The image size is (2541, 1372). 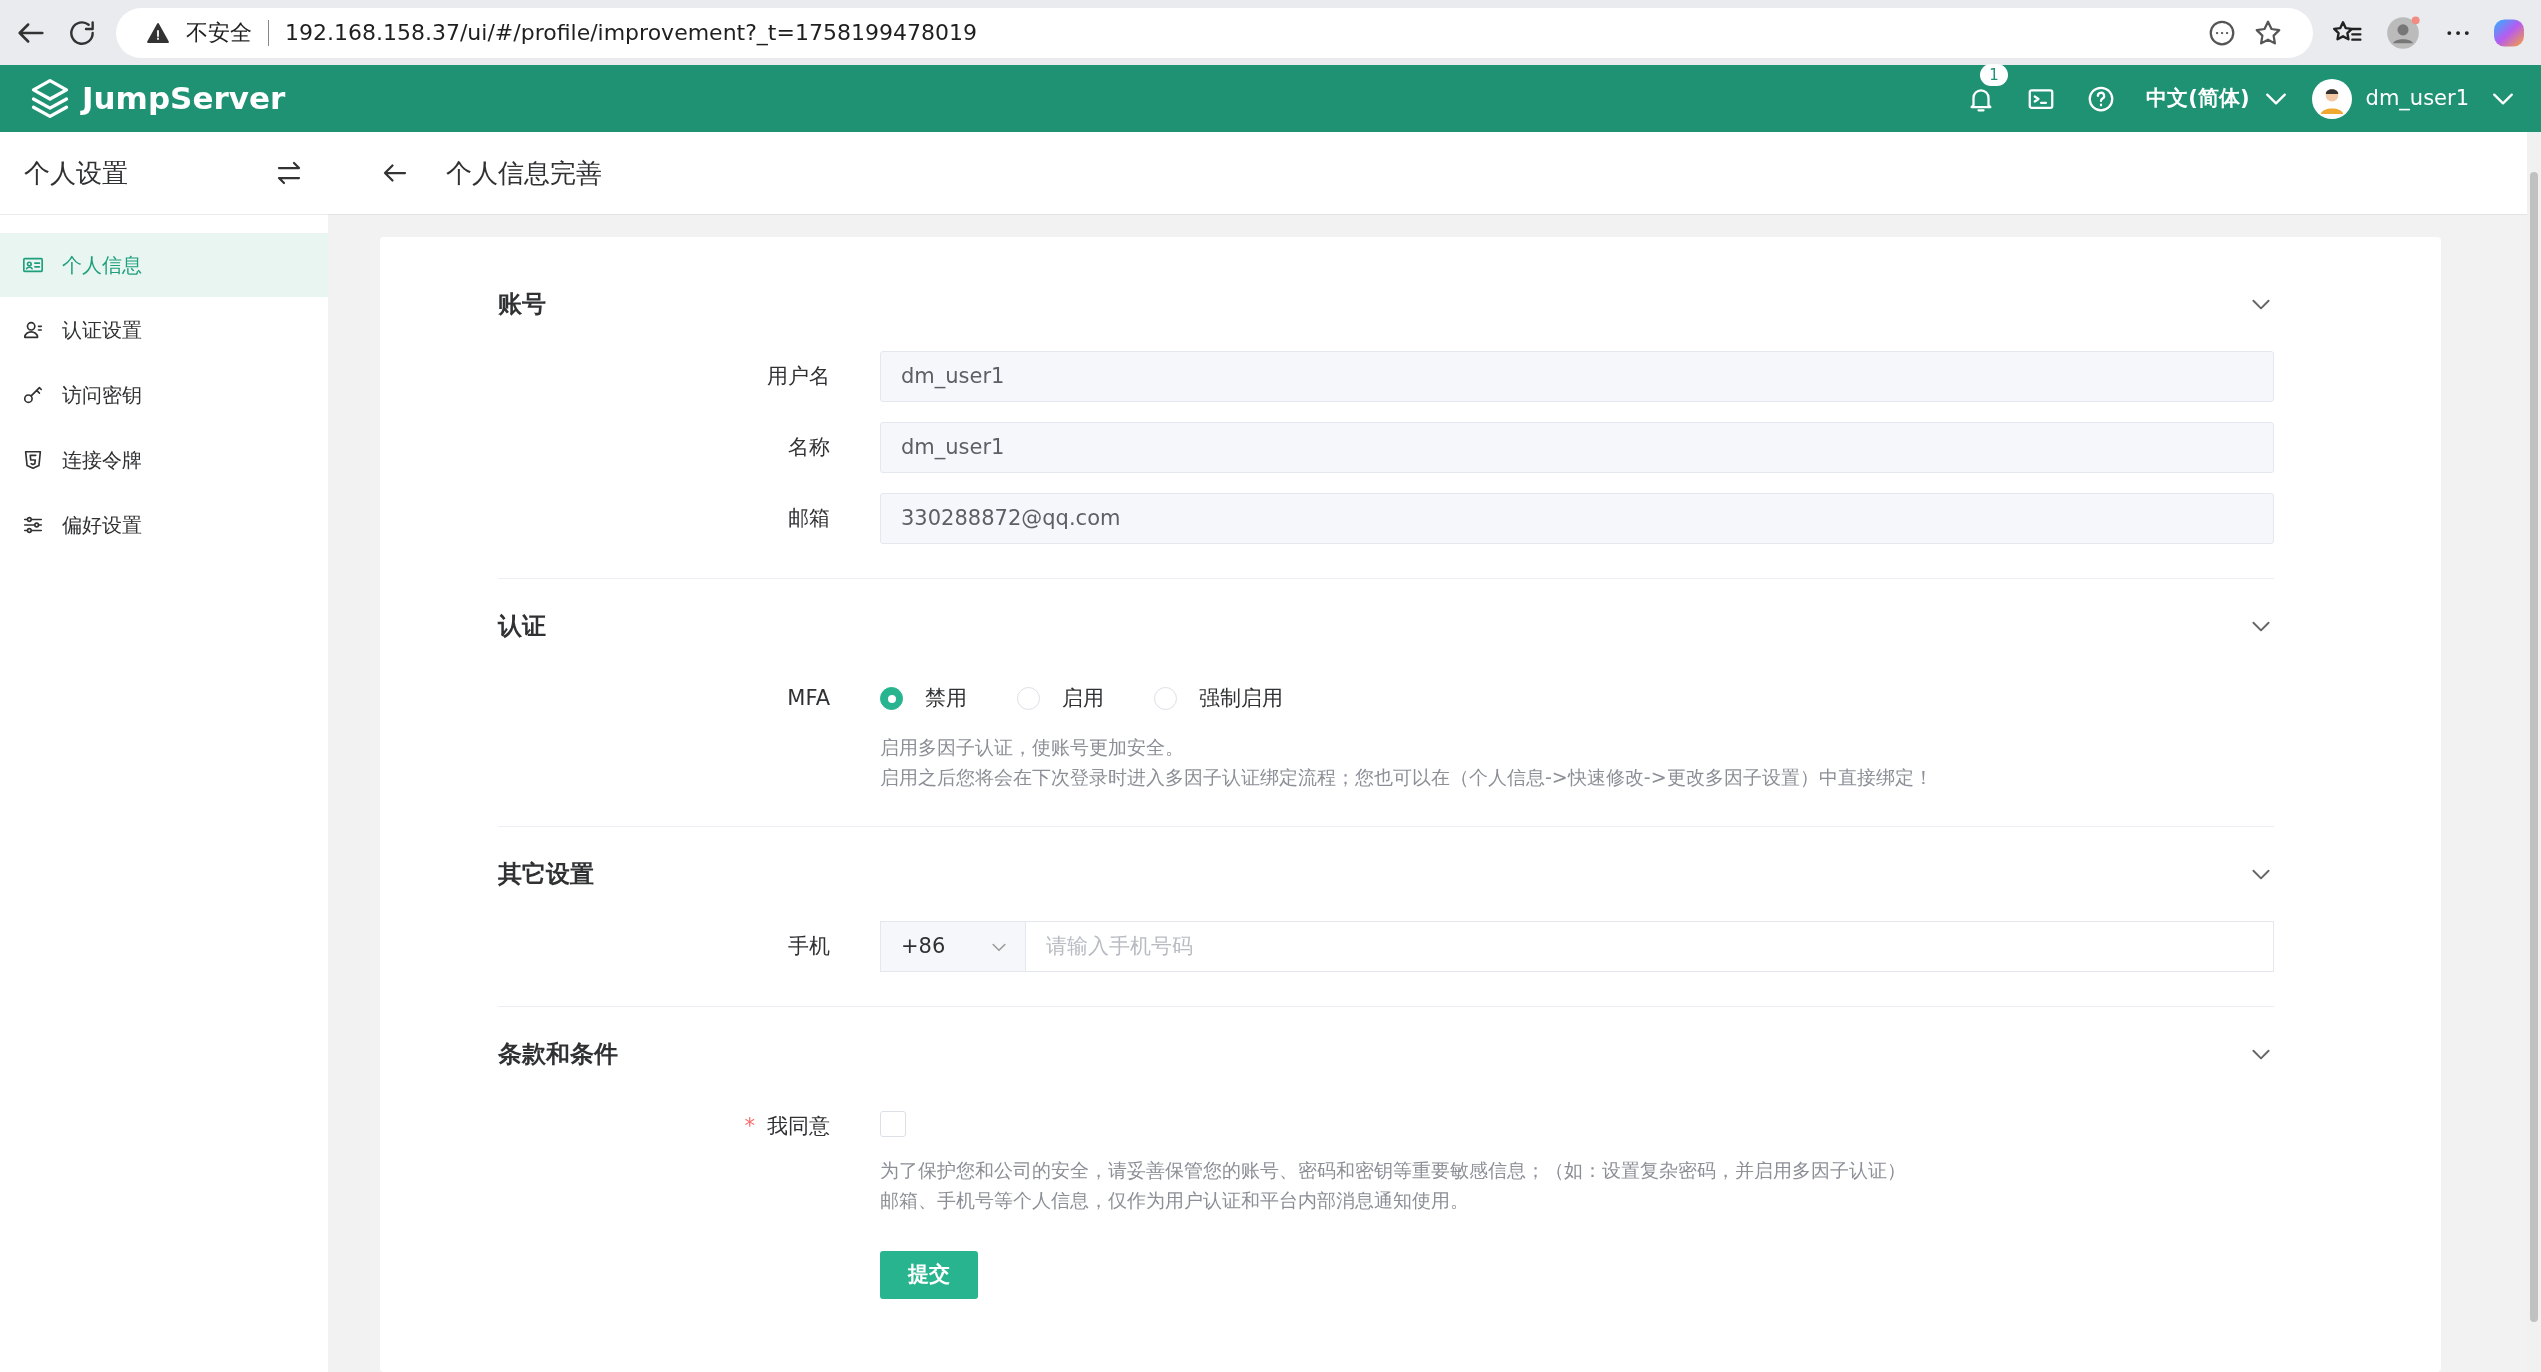 I want to click on brand-logo: JumpServer, so click(x=157, y=98).